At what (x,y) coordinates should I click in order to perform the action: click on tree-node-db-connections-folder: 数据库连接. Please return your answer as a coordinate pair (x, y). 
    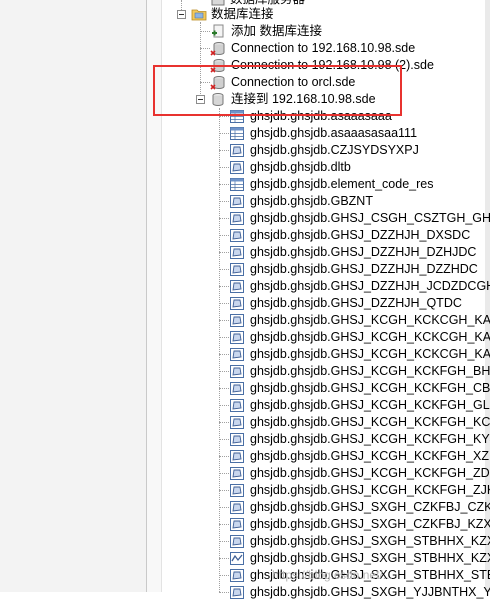
    Looking at the image, I should click on (272, 14).